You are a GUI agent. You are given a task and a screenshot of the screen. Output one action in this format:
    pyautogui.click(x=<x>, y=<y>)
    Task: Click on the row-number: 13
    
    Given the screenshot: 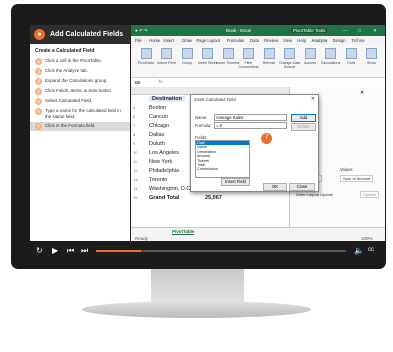 What is the action you would take?
    pyautogui.click(x=135, y=179)
    